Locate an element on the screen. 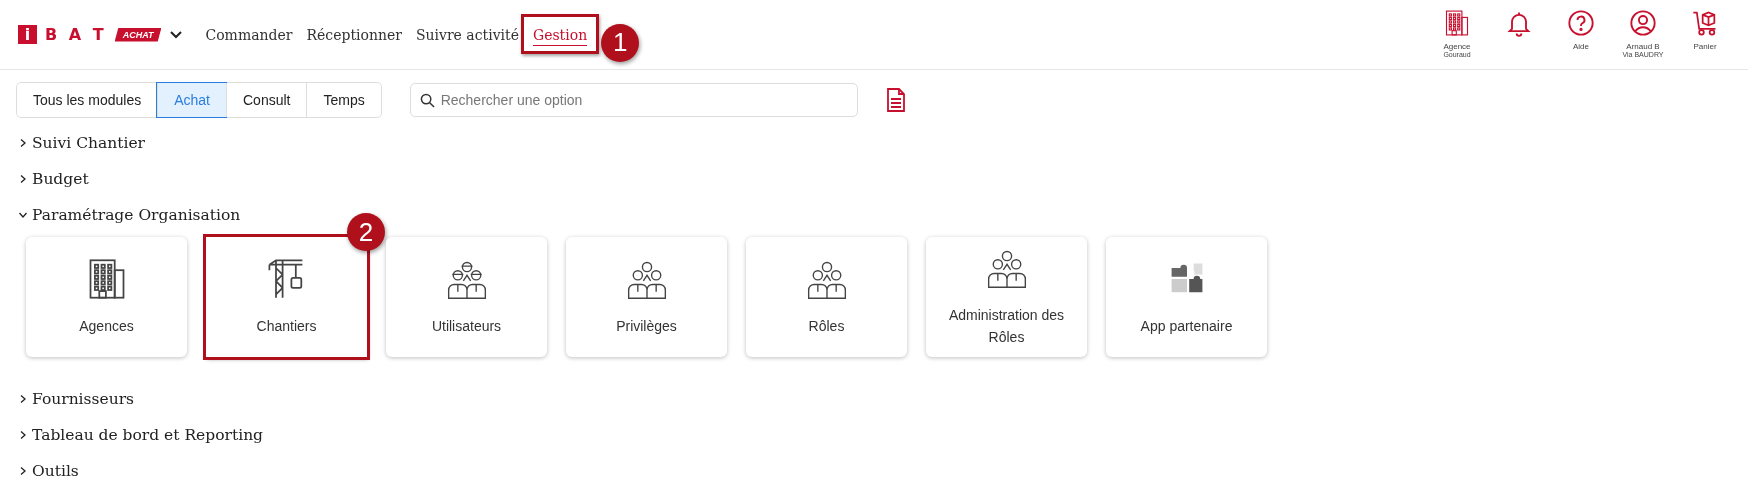 This screenshot has height=496, width=1748. section-header: Paramétrage Organisation is located at coordinates (129, 215).